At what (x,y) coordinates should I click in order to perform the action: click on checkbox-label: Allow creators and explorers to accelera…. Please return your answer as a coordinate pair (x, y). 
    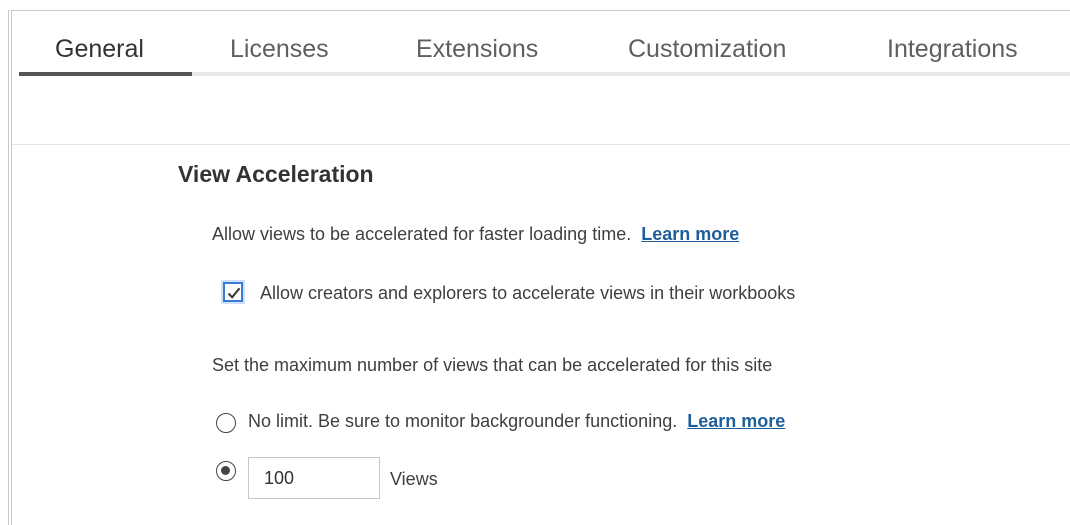
    Looking at the image, I should click on (528, 293).